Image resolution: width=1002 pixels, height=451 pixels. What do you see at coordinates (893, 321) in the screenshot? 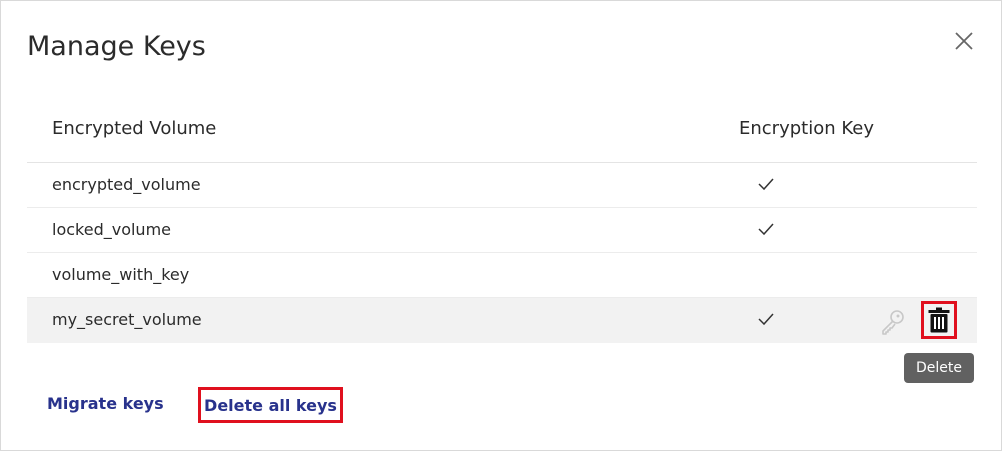
I see `key-icon` at bounding box center [893, 321].